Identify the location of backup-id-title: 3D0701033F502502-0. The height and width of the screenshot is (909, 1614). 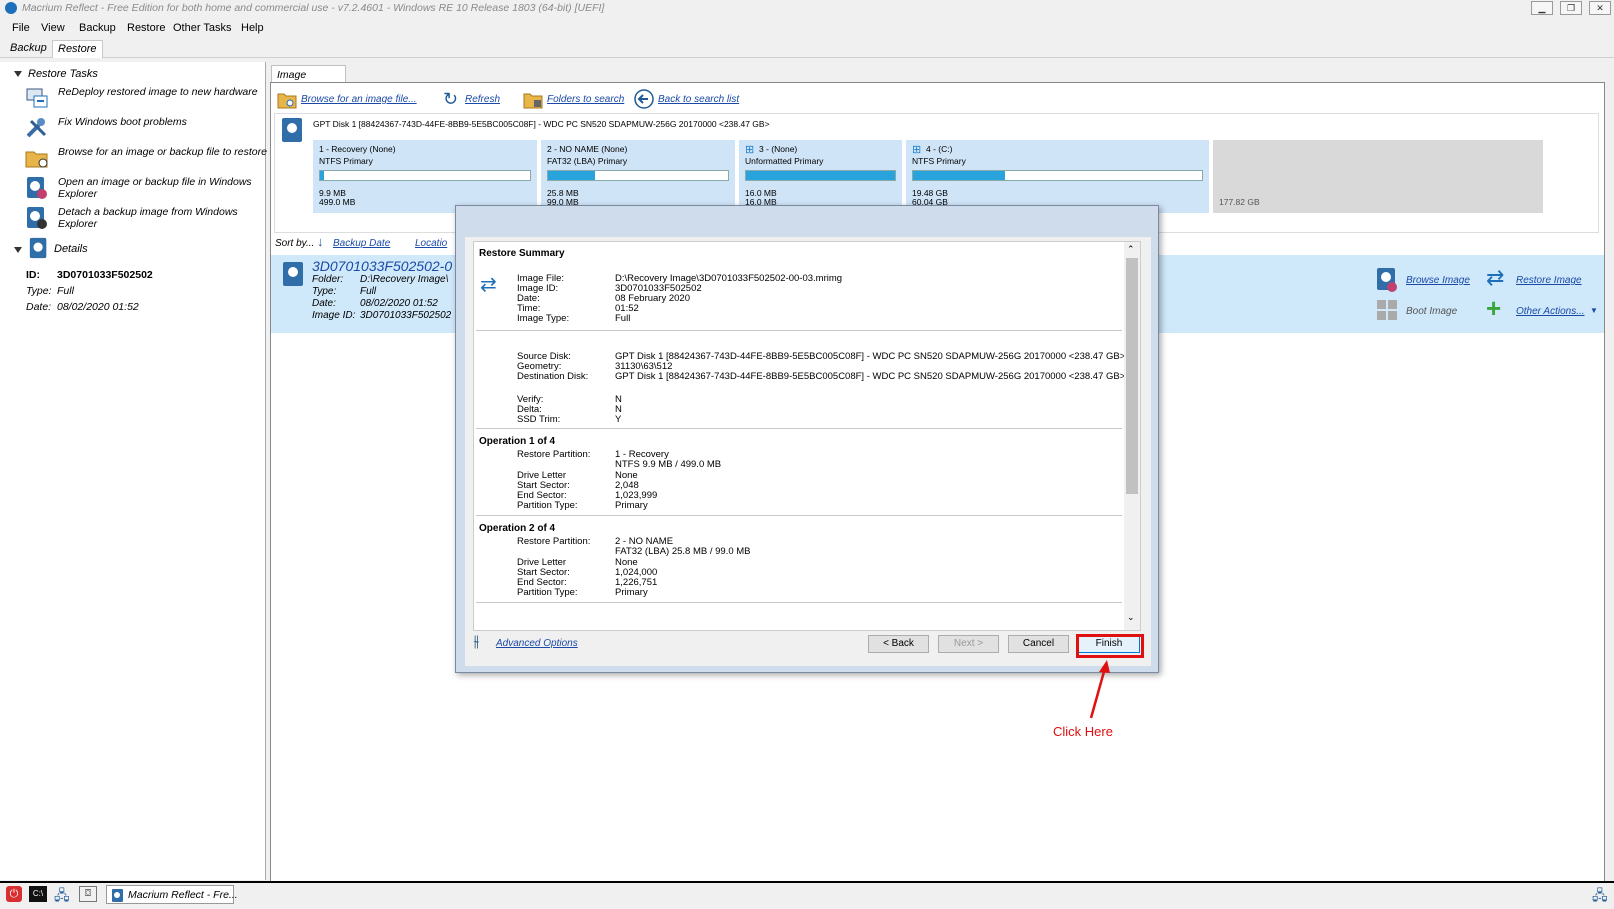
(382, 266).